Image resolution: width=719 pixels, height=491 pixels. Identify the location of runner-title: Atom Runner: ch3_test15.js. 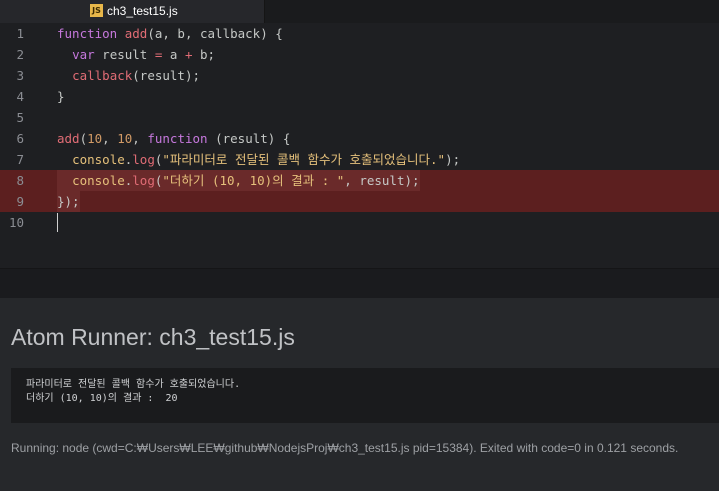
(153, 337).